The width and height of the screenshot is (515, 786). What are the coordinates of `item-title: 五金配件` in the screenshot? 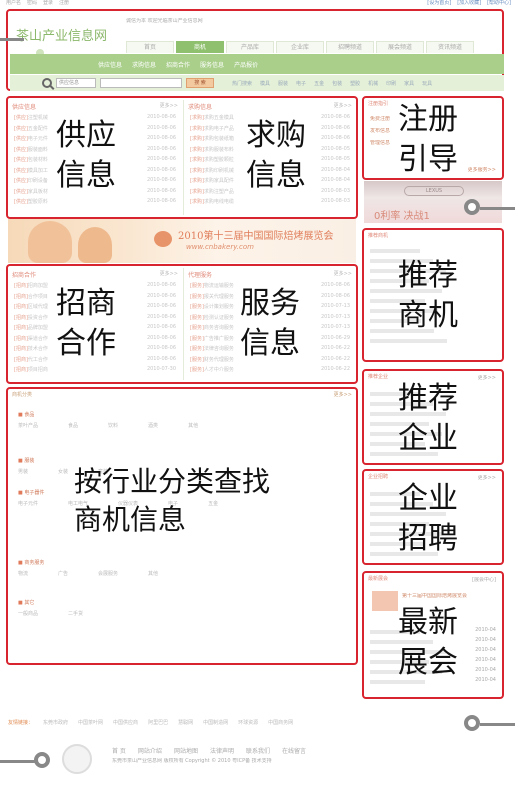 It's located at (38, 129).